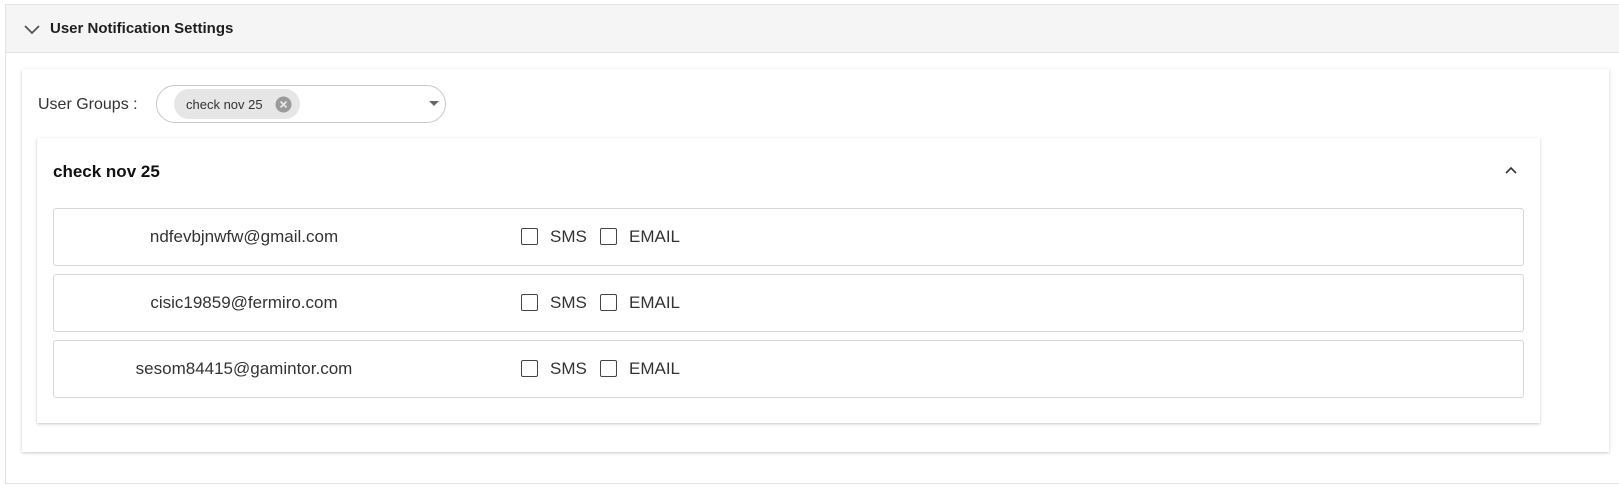 The image size is (1619, 489). I want to click on chevron-up-icon, so click(1511, 170).